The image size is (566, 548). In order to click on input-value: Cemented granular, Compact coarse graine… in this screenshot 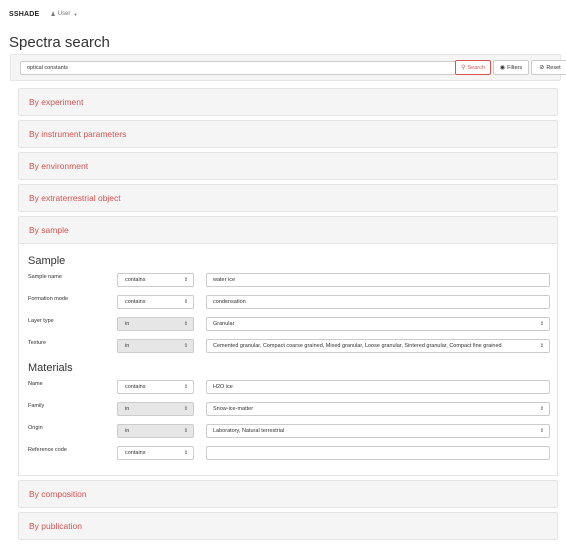, I will do `click(357, 346)`.